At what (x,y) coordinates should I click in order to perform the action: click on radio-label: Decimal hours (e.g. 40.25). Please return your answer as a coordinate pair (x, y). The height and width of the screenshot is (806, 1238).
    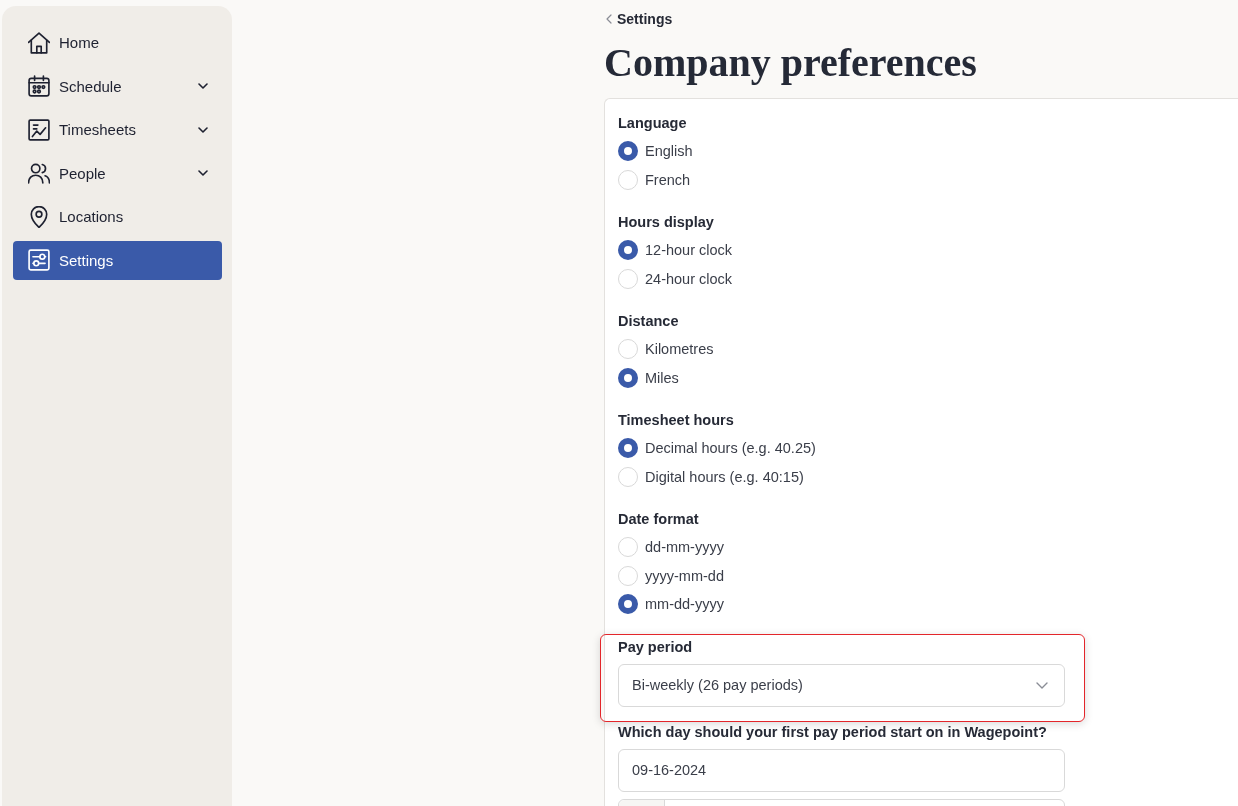
    Looking at the image, I should click on (730, 448).